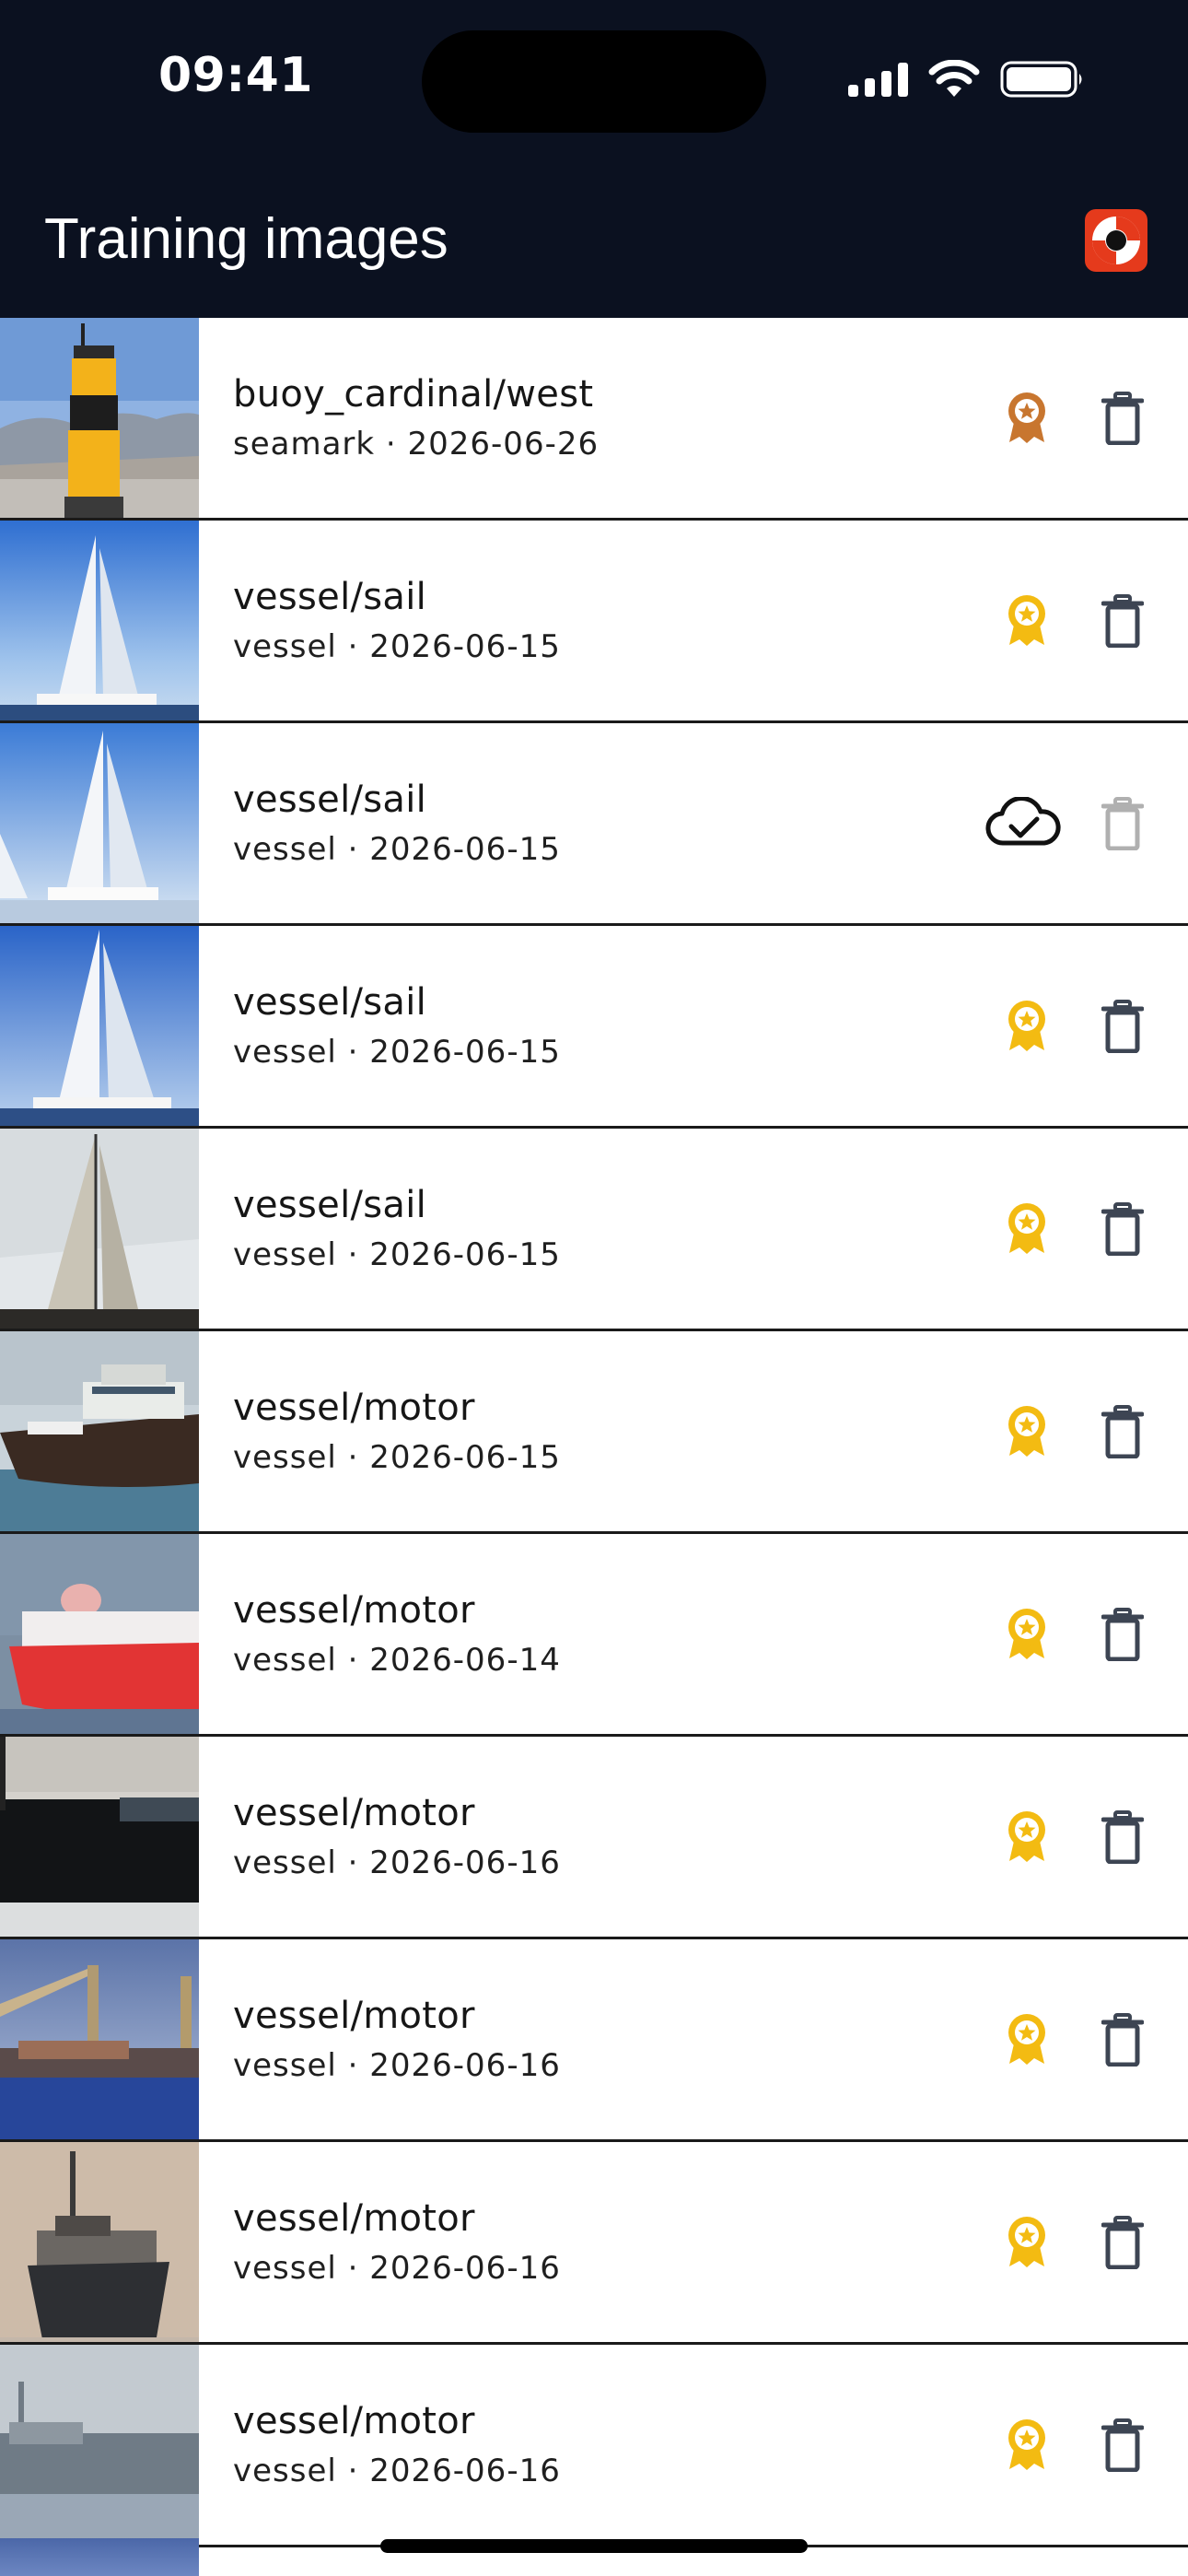 The image size is (1188, 2576). I want to click on list-item: buoy_cardinal/west seamark · 2026-06-26, so click(594, 419).